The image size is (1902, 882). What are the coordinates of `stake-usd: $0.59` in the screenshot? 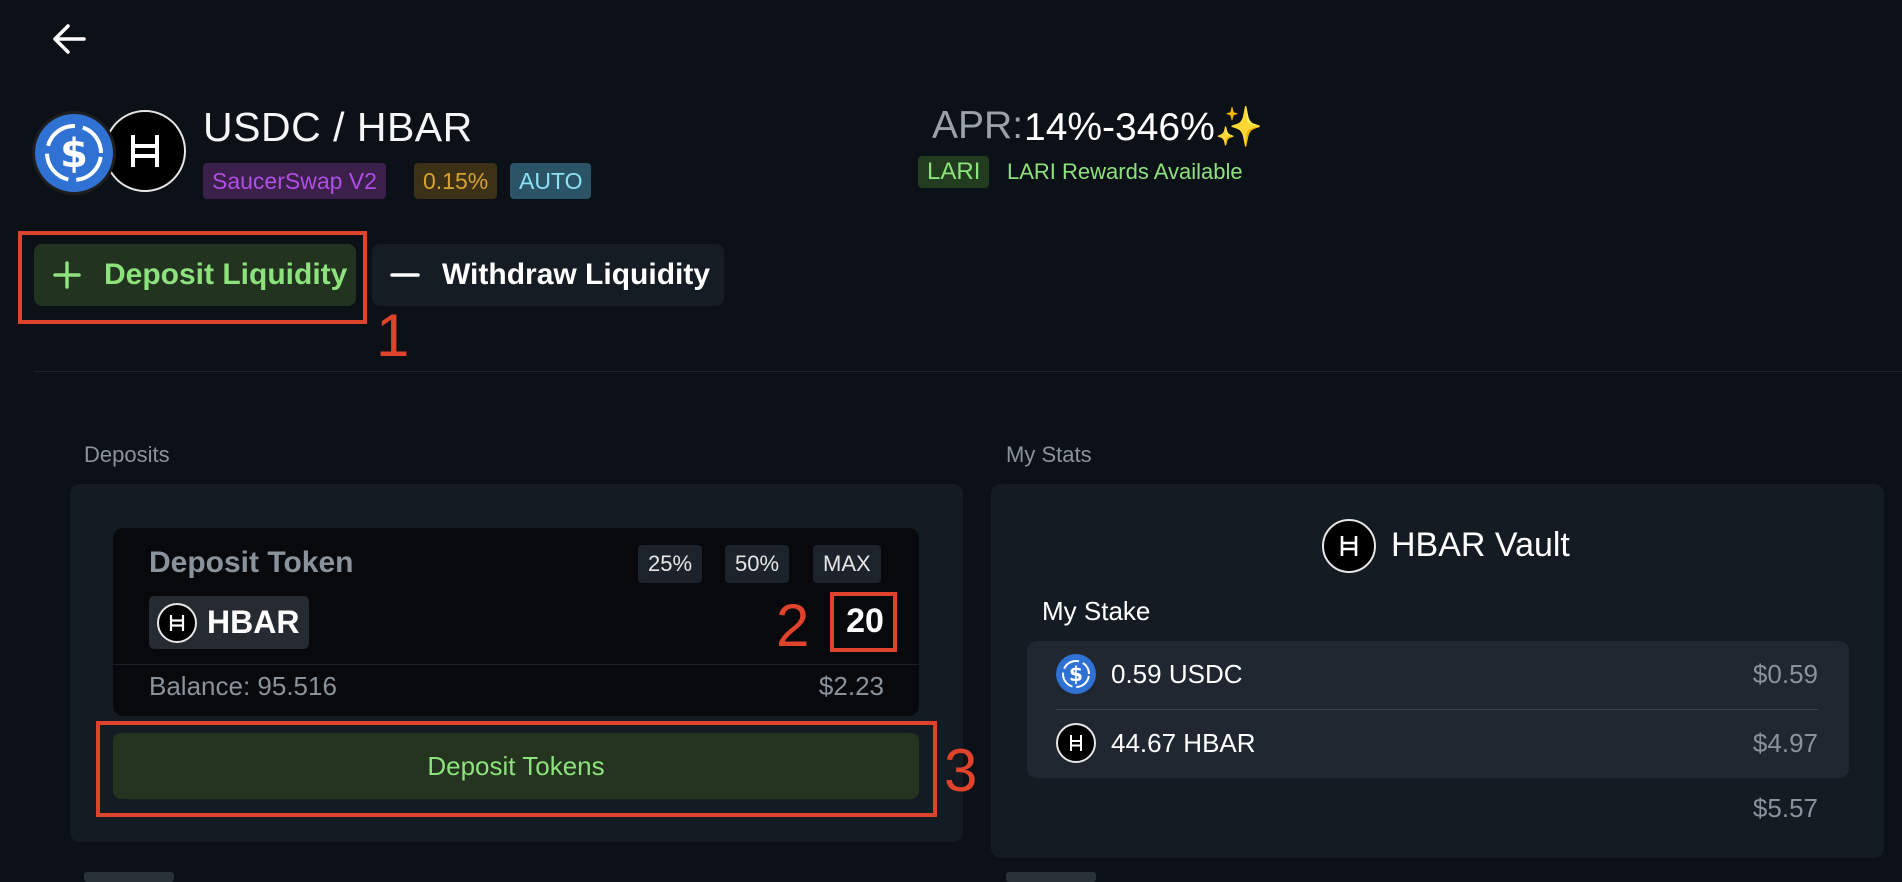 It's located at (1785, 673).